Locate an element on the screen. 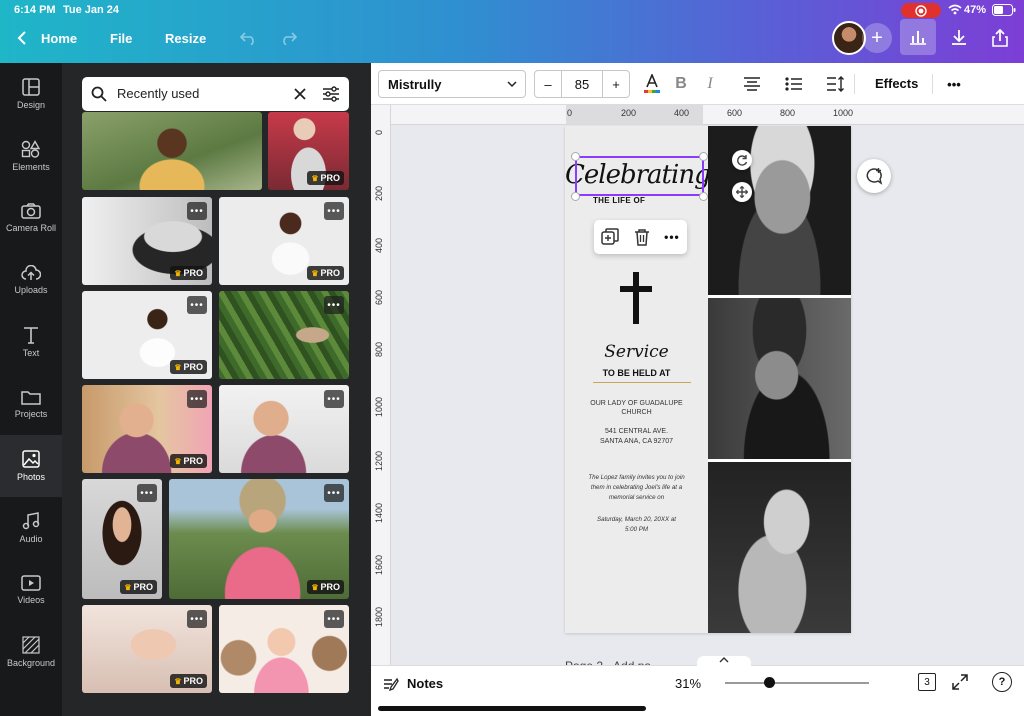 This screenshot has height=716, width=1024. italic-button: I is located at coordinates (710, 84).